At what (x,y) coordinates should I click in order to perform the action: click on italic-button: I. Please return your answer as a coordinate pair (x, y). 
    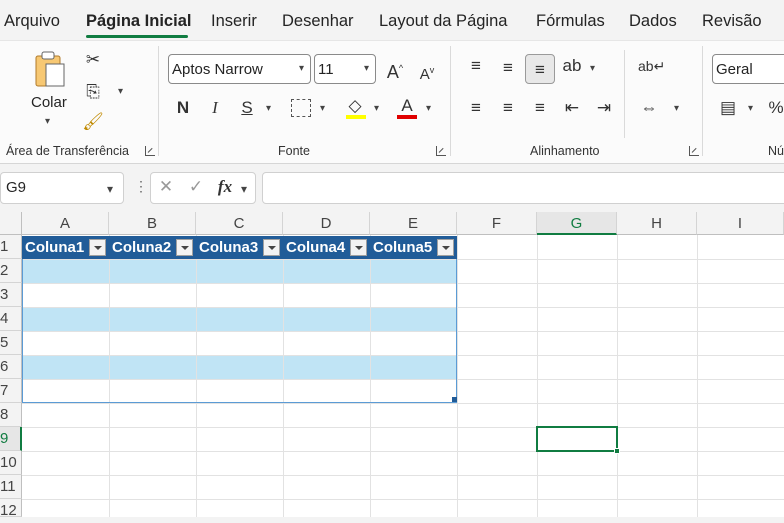
    Looking at the image, I should click on (215, 108).